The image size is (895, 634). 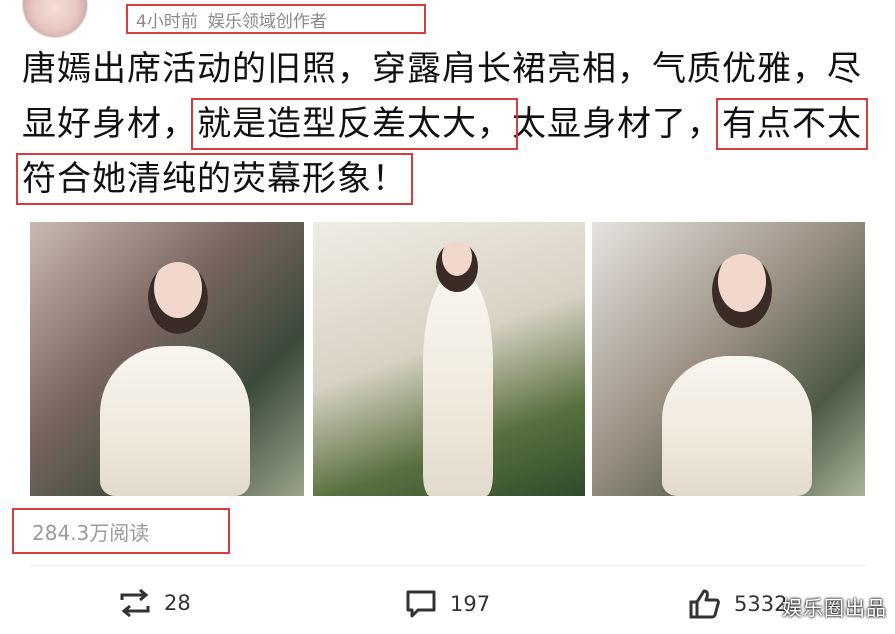 What do you see at coordinates (55, 19) in the screenshot?
I see `author-avatar` at bounding box center [55, 19].